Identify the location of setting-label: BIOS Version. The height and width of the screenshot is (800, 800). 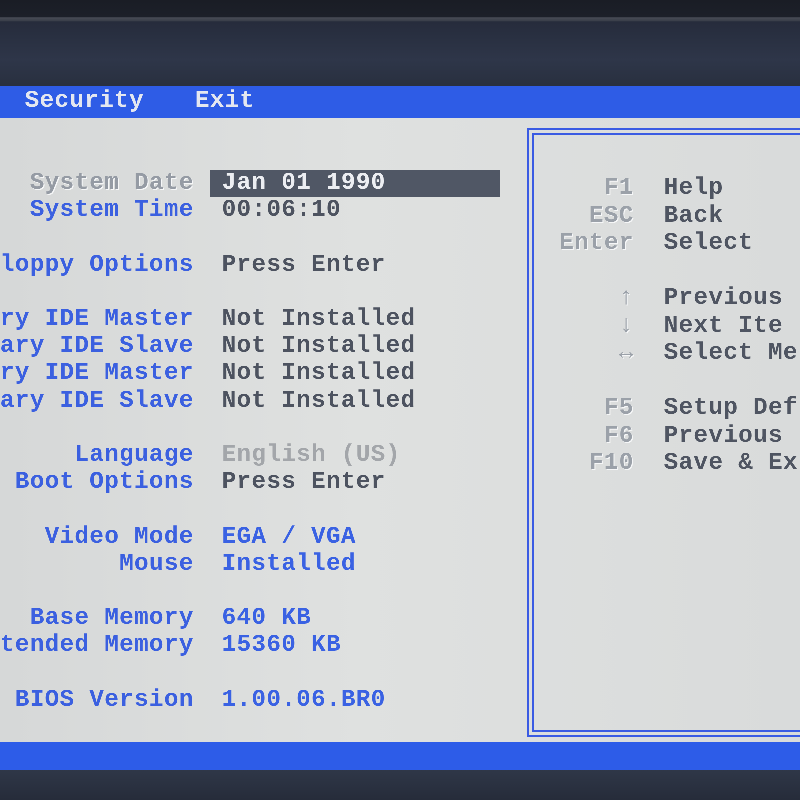
(104, 700).